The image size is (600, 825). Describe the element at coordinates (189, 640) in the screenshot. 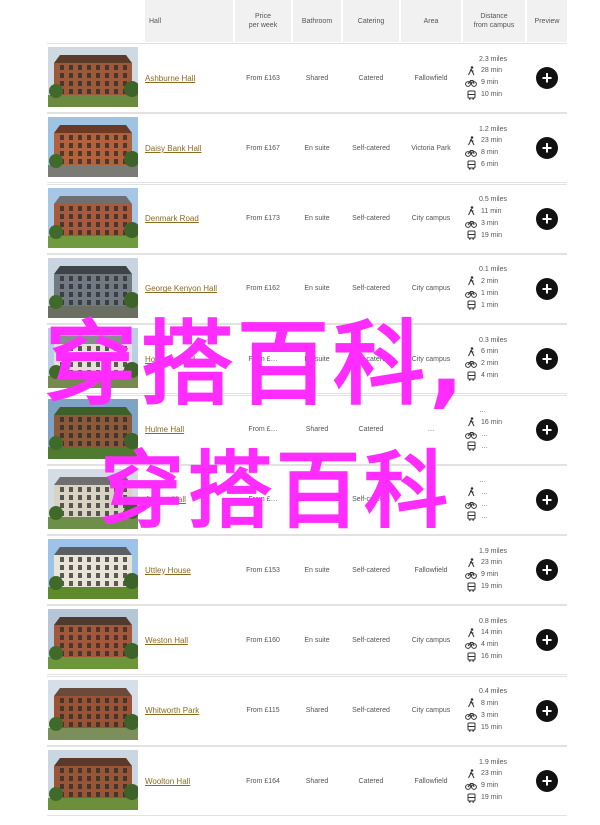

I see `hall-name-cell: Weston Hall` at that location.